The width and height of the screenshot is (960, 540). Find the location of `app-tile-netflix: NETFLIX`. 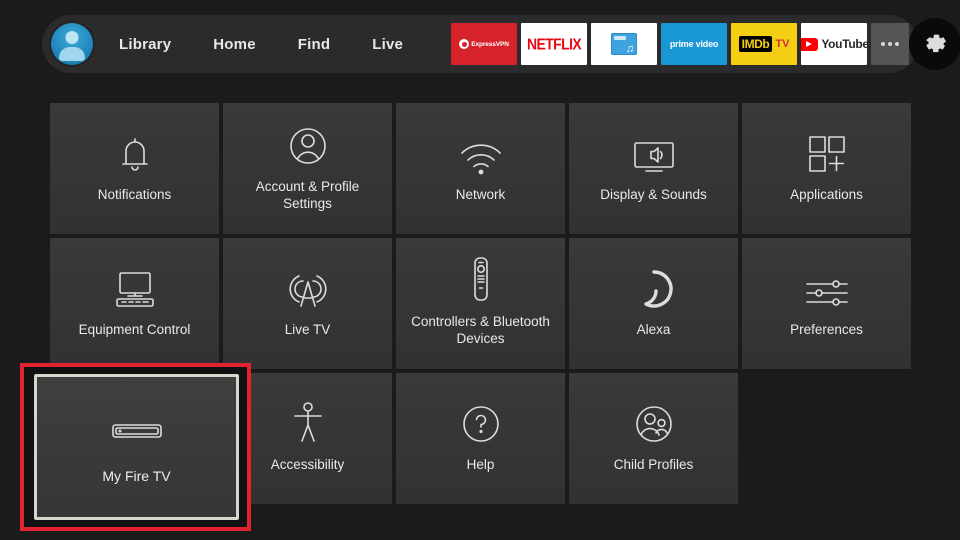

app-tile-netflix: NETFLIX is located at coordinates (554, 44).